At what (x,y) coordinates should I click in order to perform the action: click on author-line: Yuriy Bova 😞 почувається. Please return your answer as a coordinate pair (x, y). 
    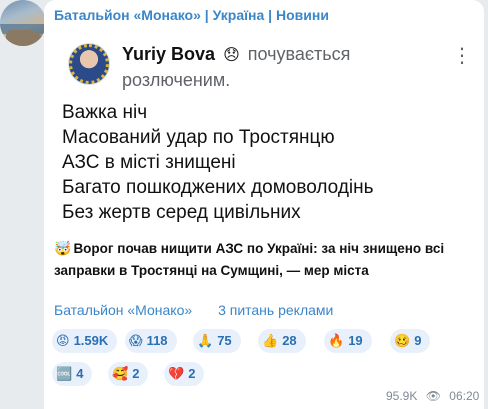
    Looking at the image, I should click on (236, 54).